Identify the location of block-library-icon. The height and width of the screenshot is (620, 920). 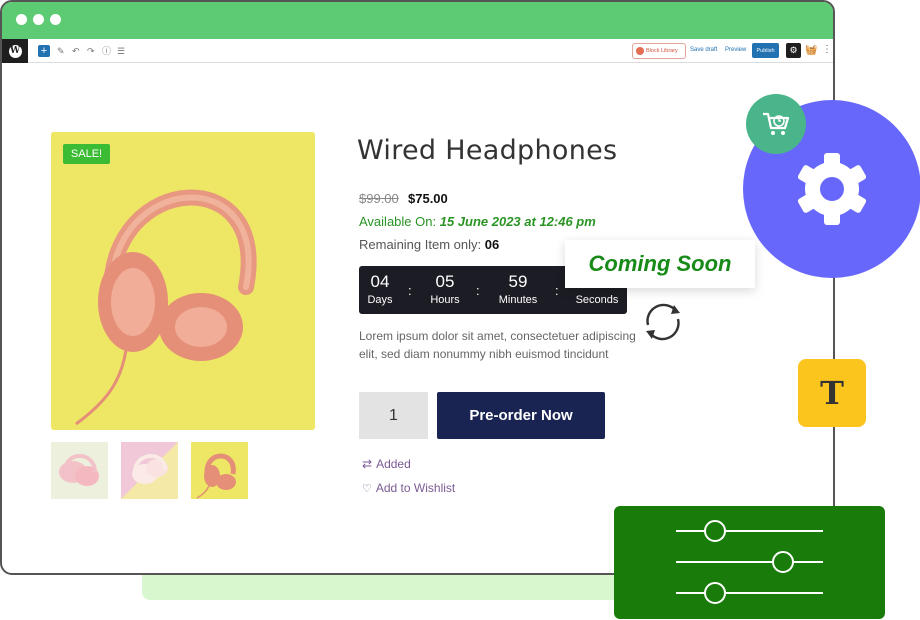
(640, 51).